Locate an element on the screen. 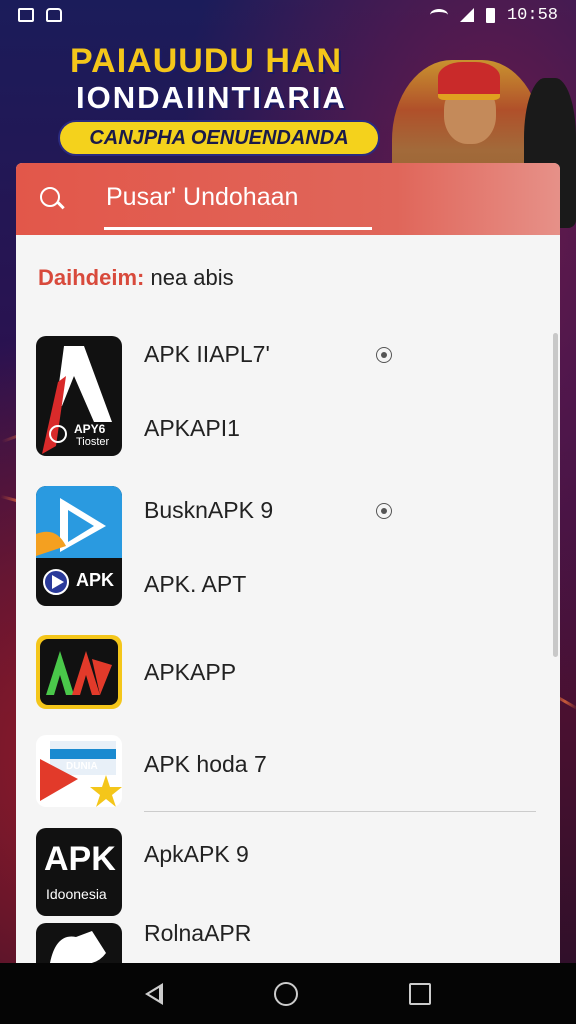 This screenshot has height=1024, width=576. search-icon is located at coordinates (50, 197).